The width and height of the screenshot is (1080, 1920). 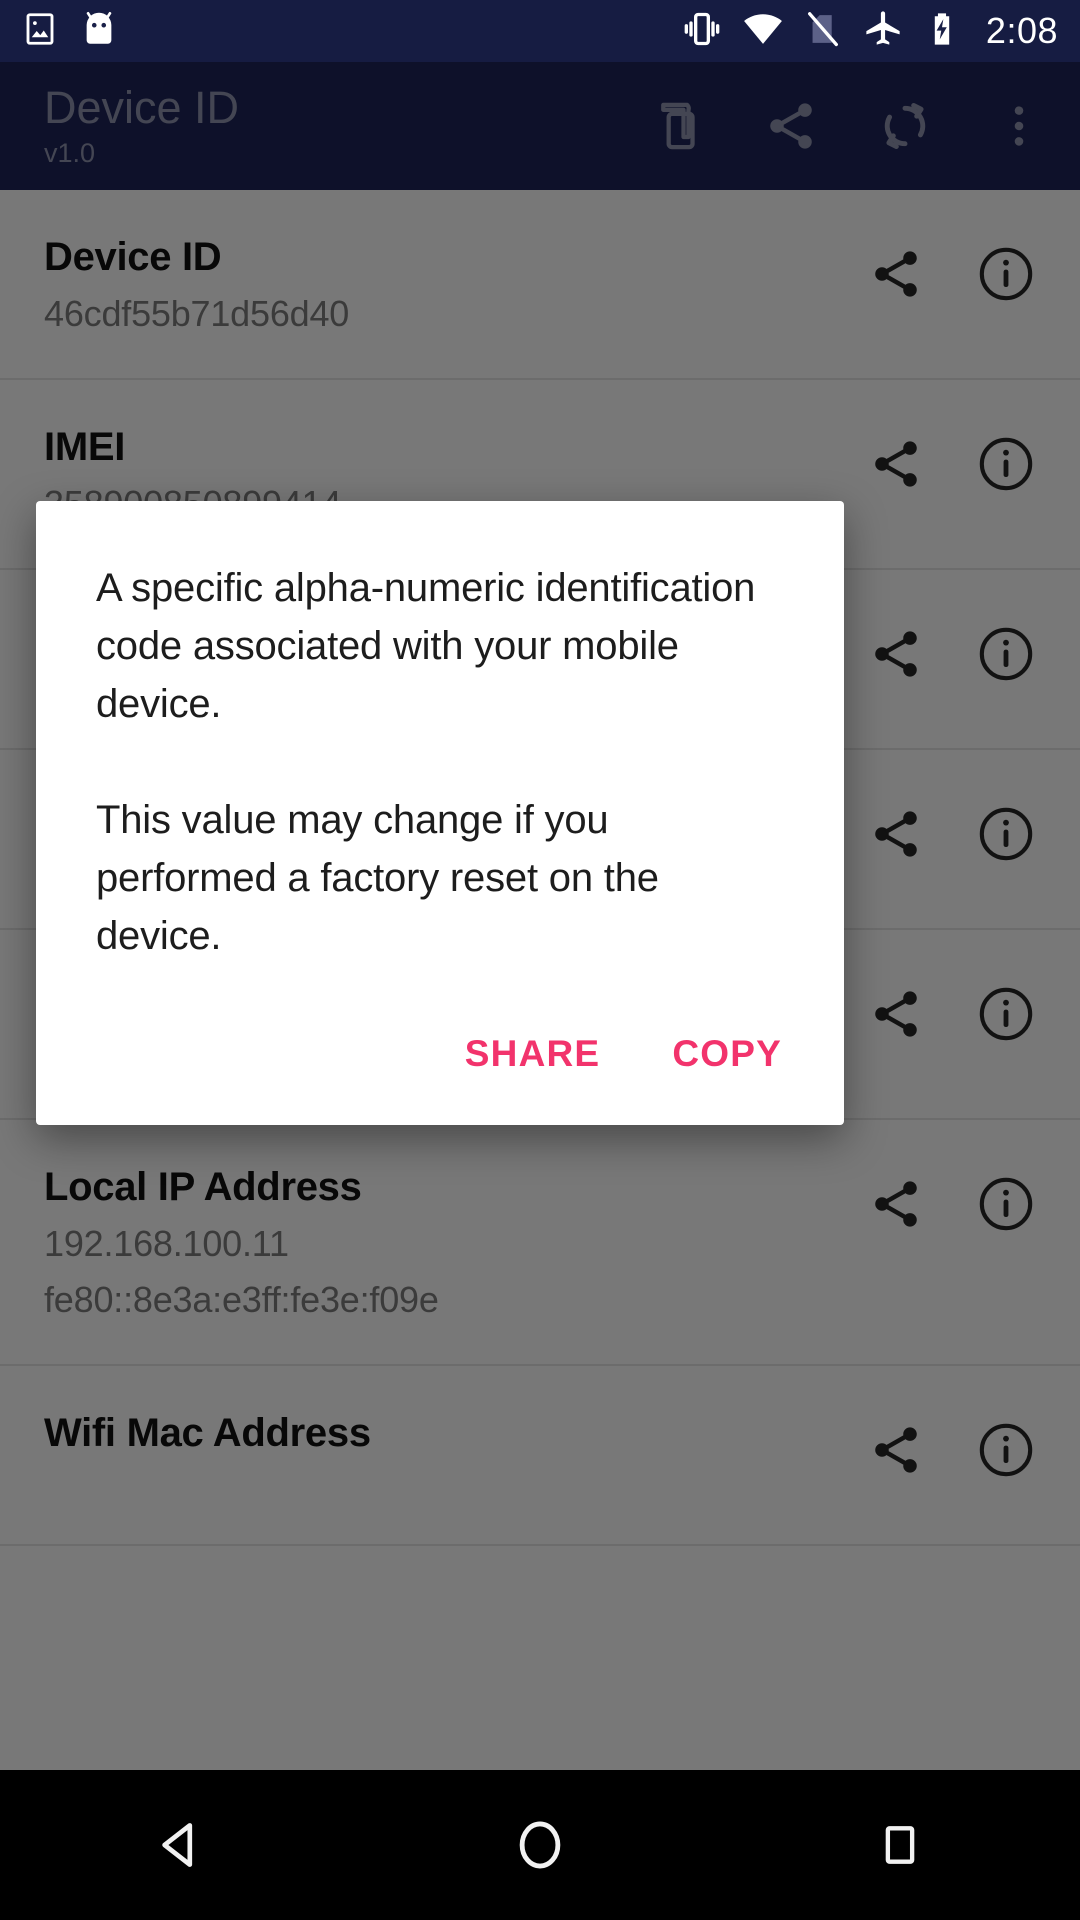 What do you see at coordinates (99, 31) in the screenshot?
I see `android-head-icon` at bounding box center [99, 31].